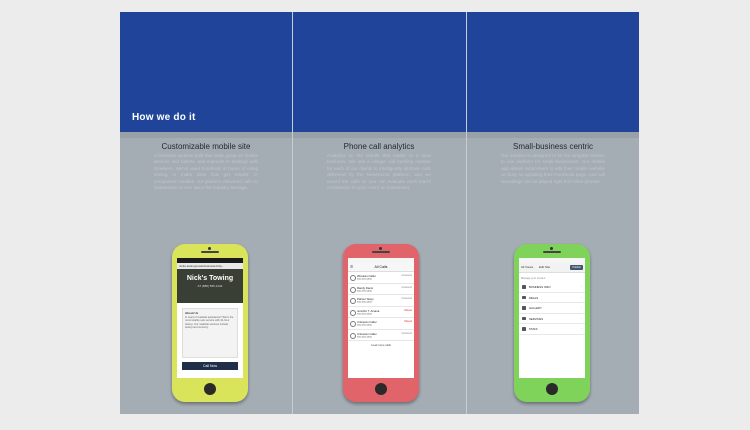  Describe the element at coordinates (552, 268) in the screenshot. I see `nav-bar: All Views Edit Site Publish` at that location.